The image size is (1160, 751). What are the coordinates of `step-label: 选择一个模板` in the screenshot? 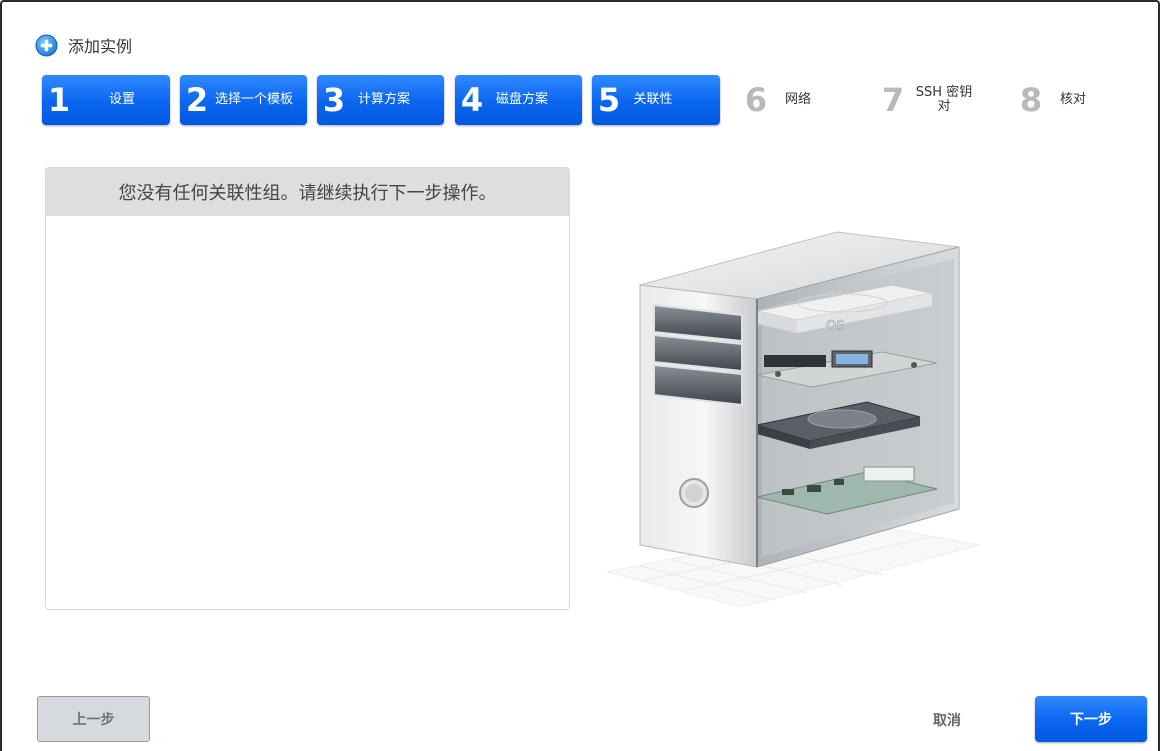 It's located at (253, 99).